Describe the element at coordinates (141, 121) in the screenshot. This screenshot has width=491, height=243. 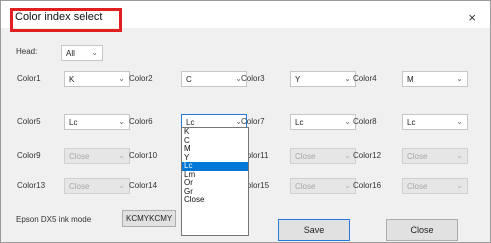
I see `color6-label: Color6` at that location.